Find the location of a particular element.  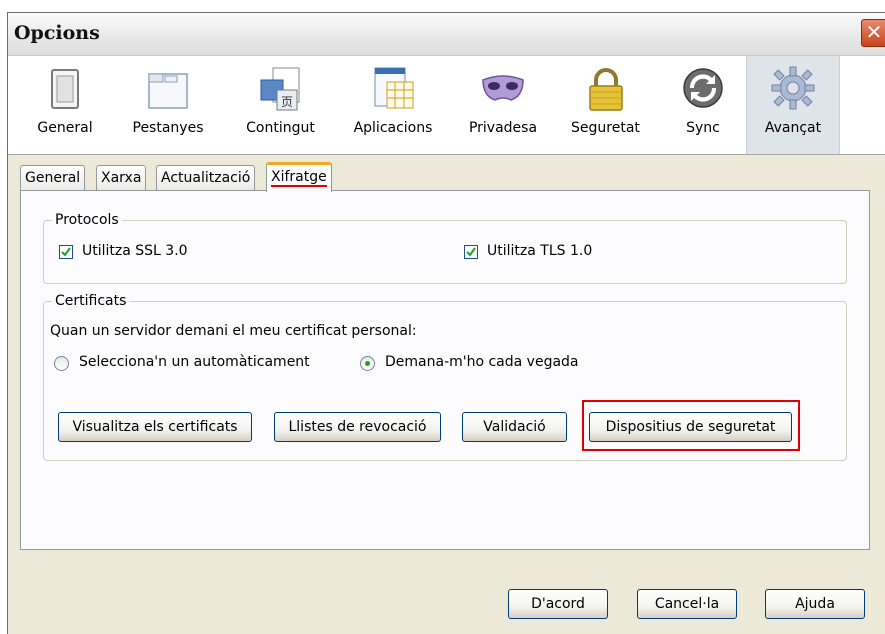

tls-label: Utilitza TLS 1.0 is located at coordinates (540, 251).